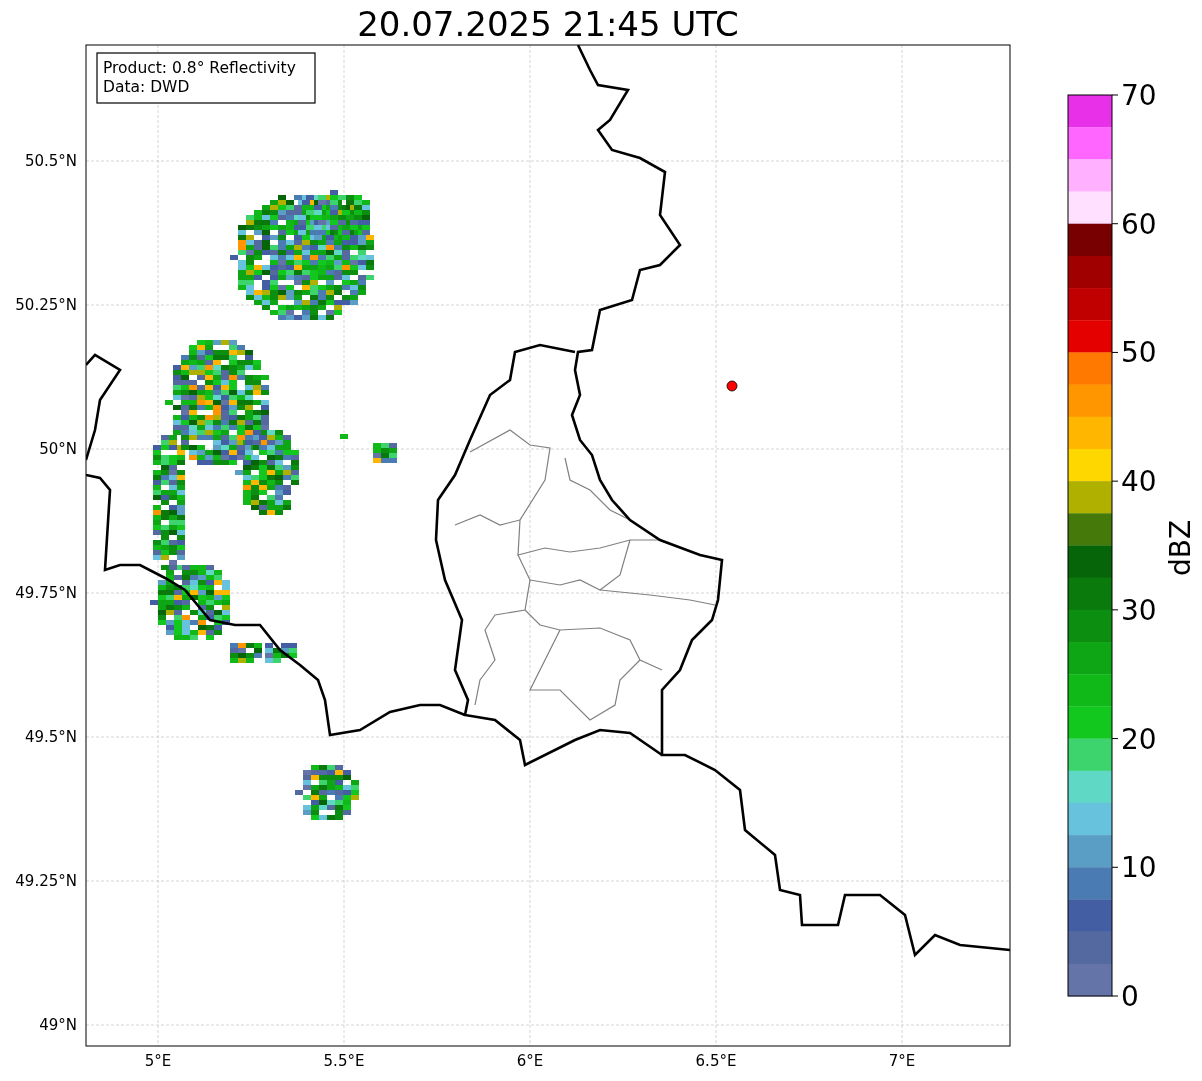 This screenshot has width=1202, height=1081. I want to click on radar-site-marker, so click(732, 386).